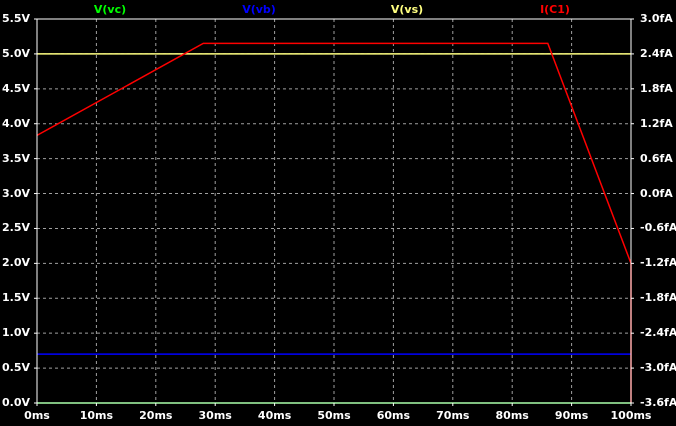 Image resolution: width=676 pixels, height=426 pixels. Describe the element at coordinates (37, 415) in the screenshot. I see `x-tick-label: 0ms` at that location.